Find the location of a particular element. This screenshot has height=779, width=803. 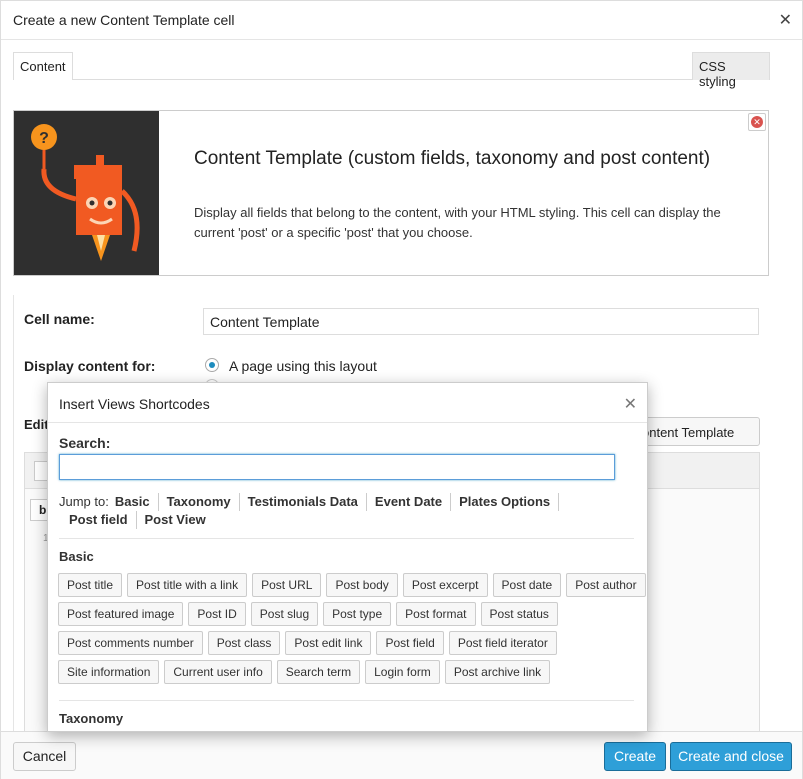

chip-post-slug: Post slug is located at coordinates (284, 614).